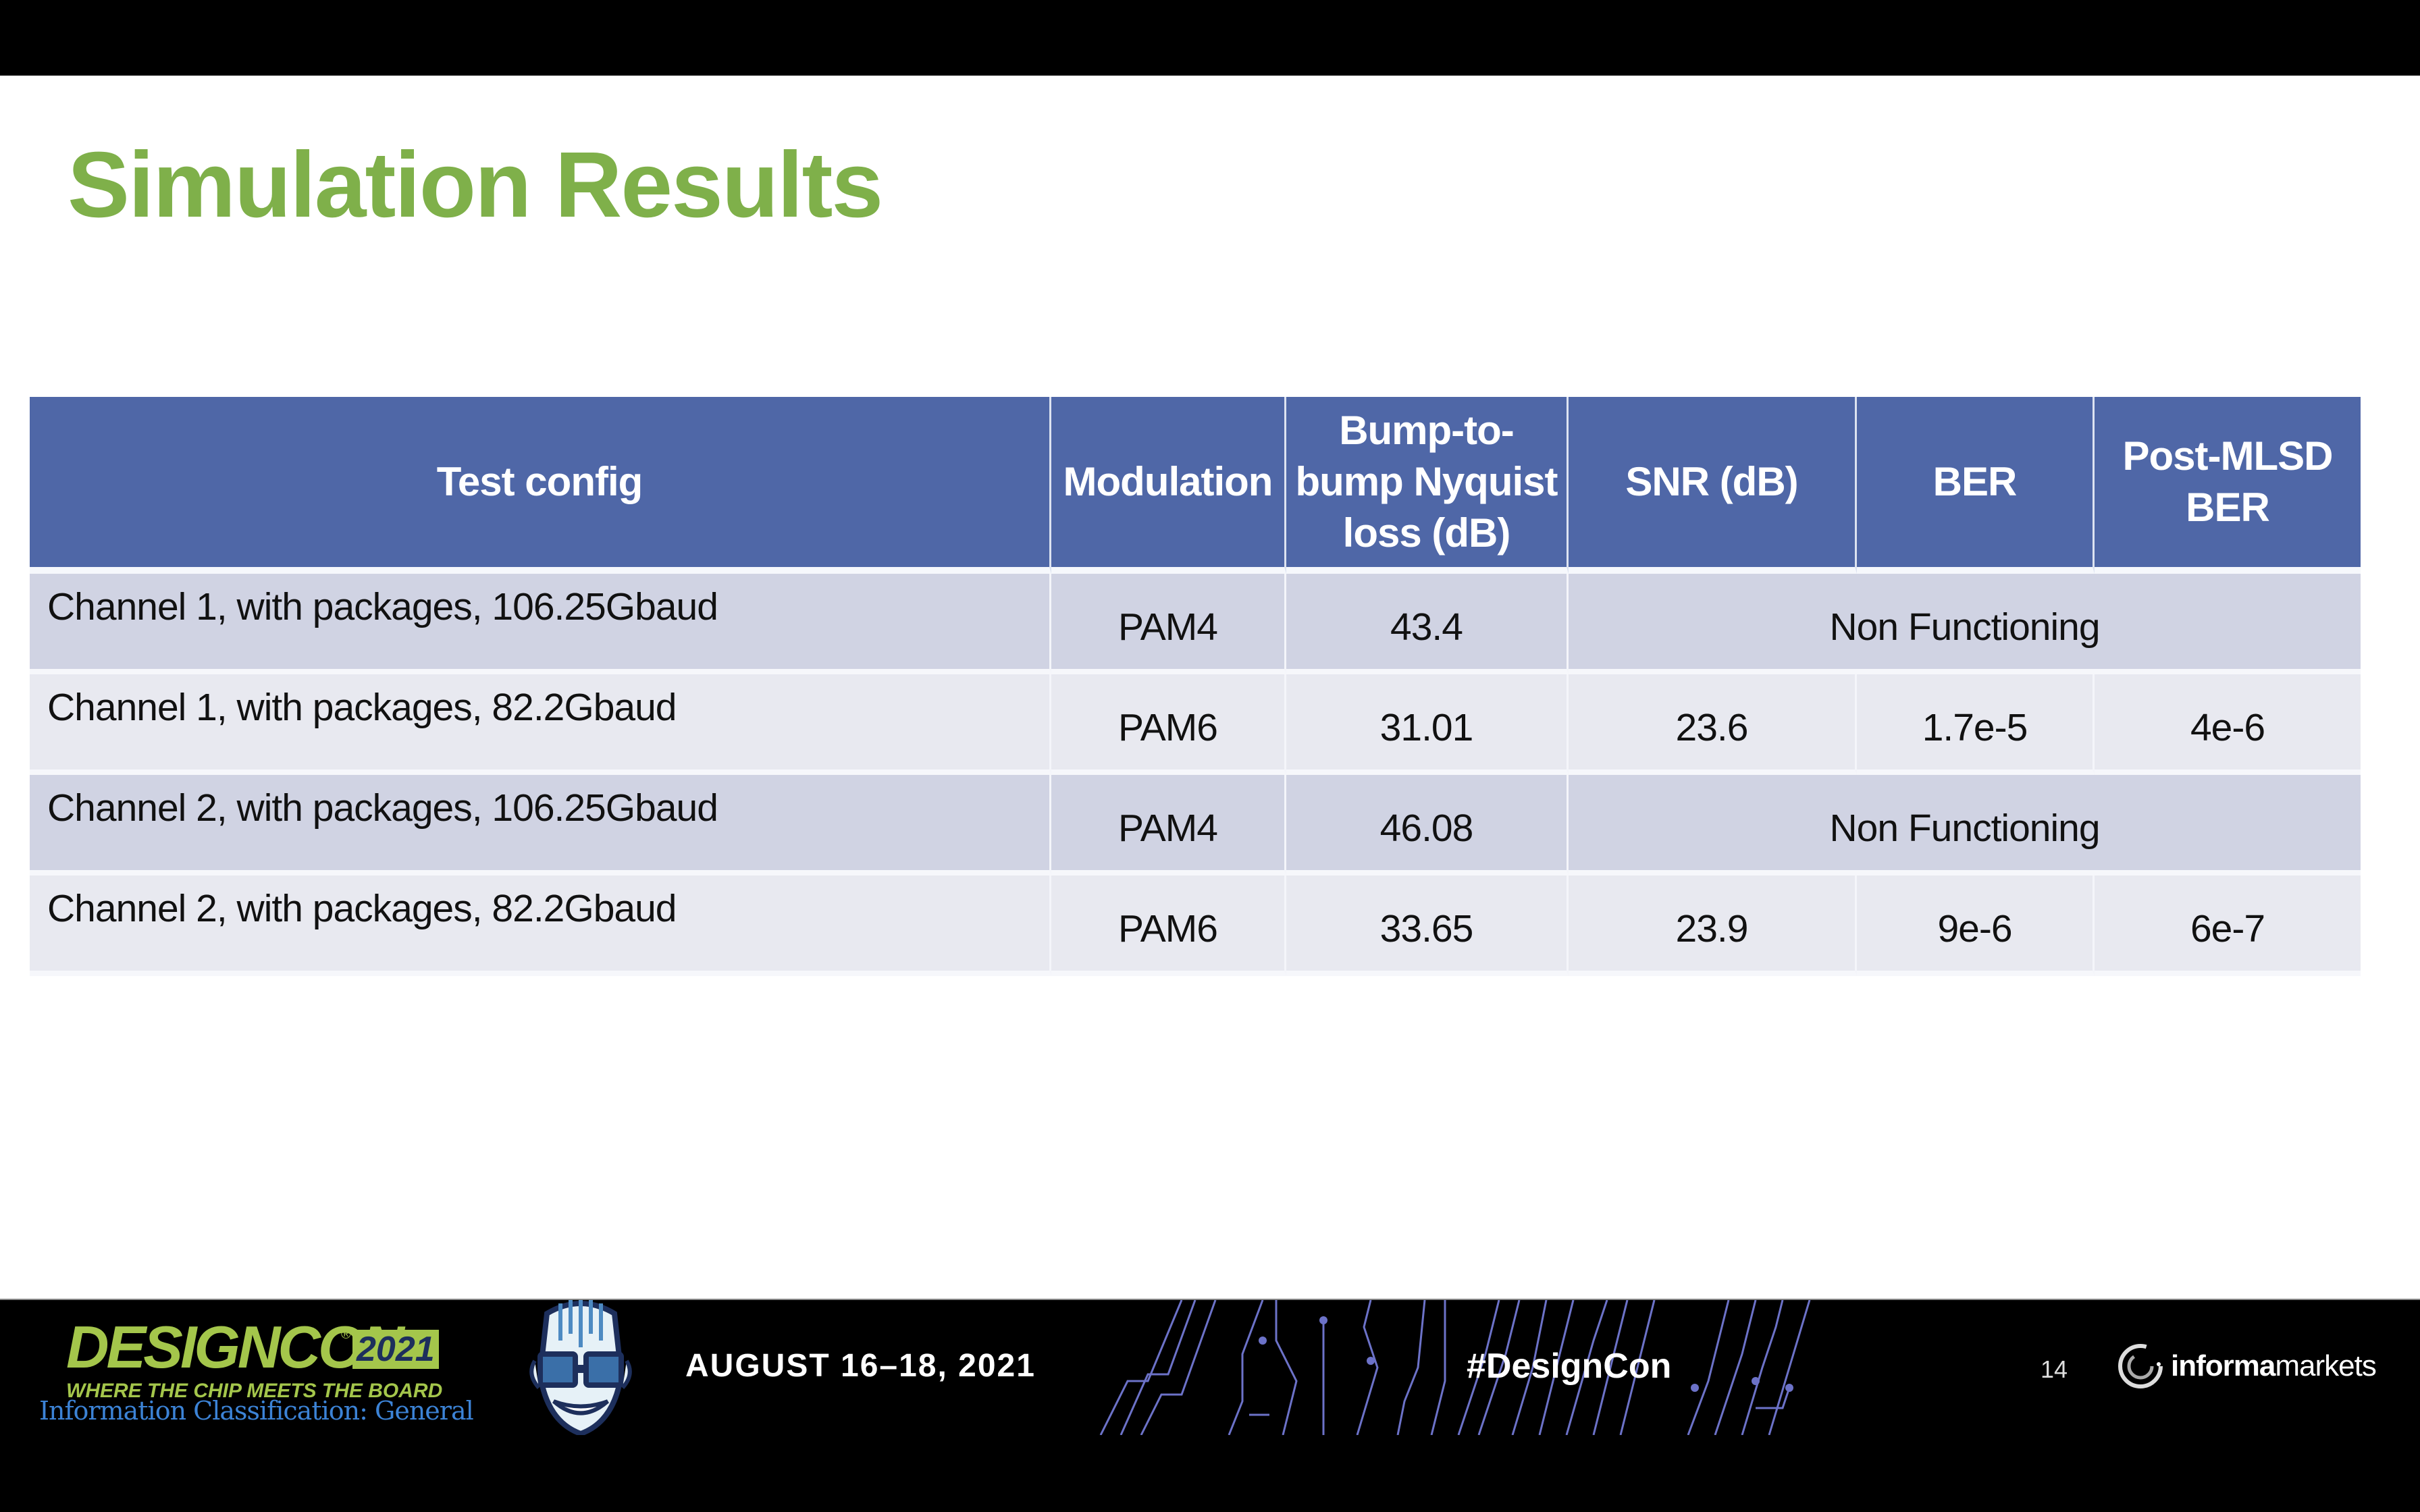  I want to click on top-black-bar, so click(1210, 38).